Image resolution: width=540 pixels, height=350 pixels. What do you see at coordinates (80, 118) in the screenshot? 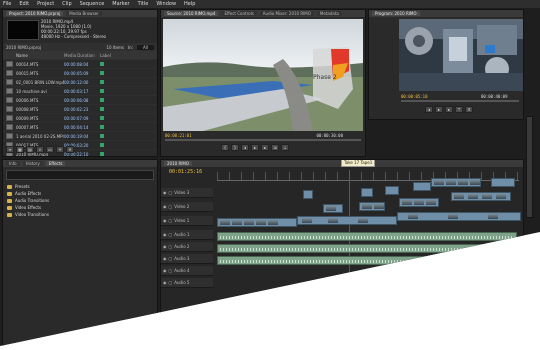
I see `project-item: 00009.MTS 00:00:07:09` at bounding box center [80, 118].